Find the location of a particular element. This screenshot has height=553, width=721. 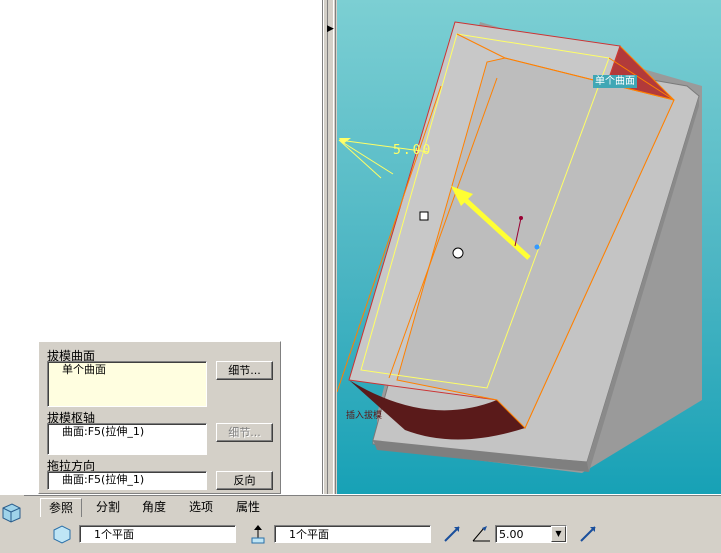

collapse-arrow-icon: ▶ is located at coordinates (330, 29).